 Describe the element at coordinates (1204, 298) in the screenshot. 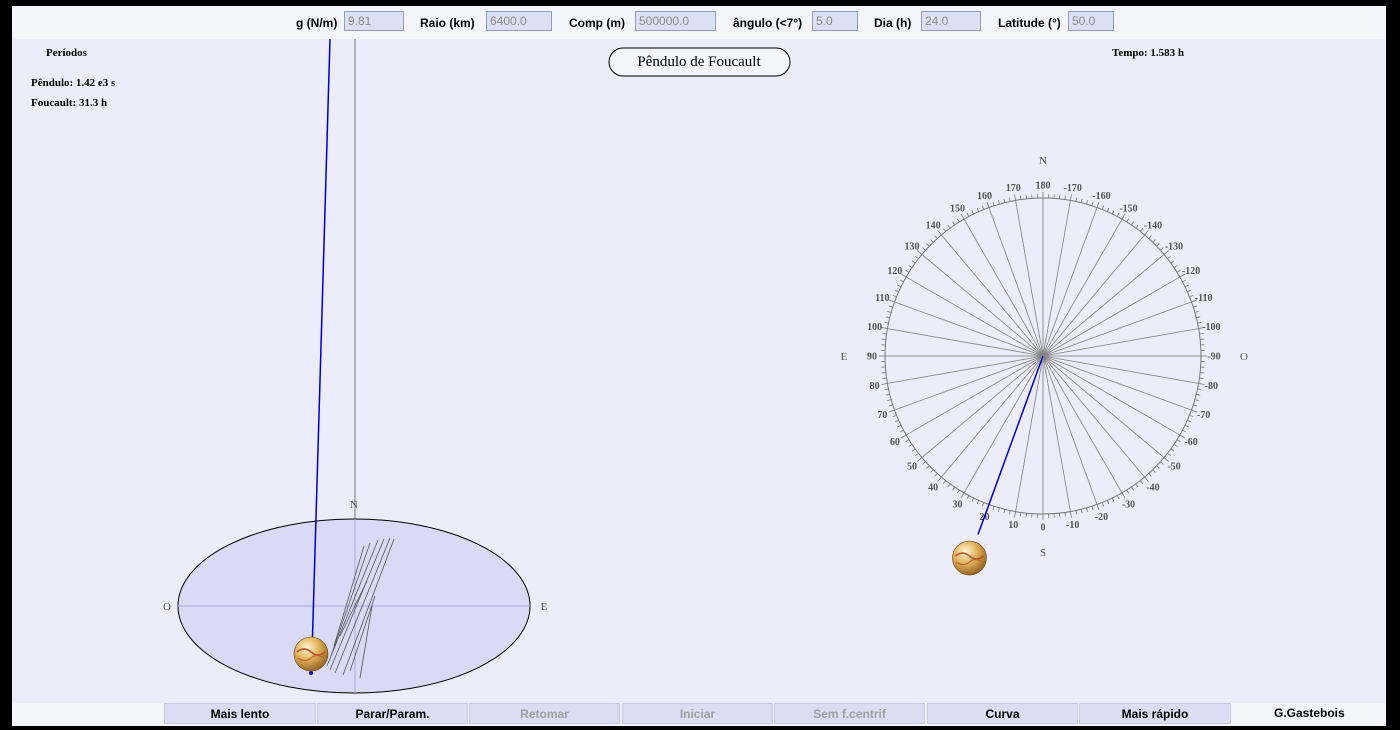

I see `dial-degree-label: -110` at that location.